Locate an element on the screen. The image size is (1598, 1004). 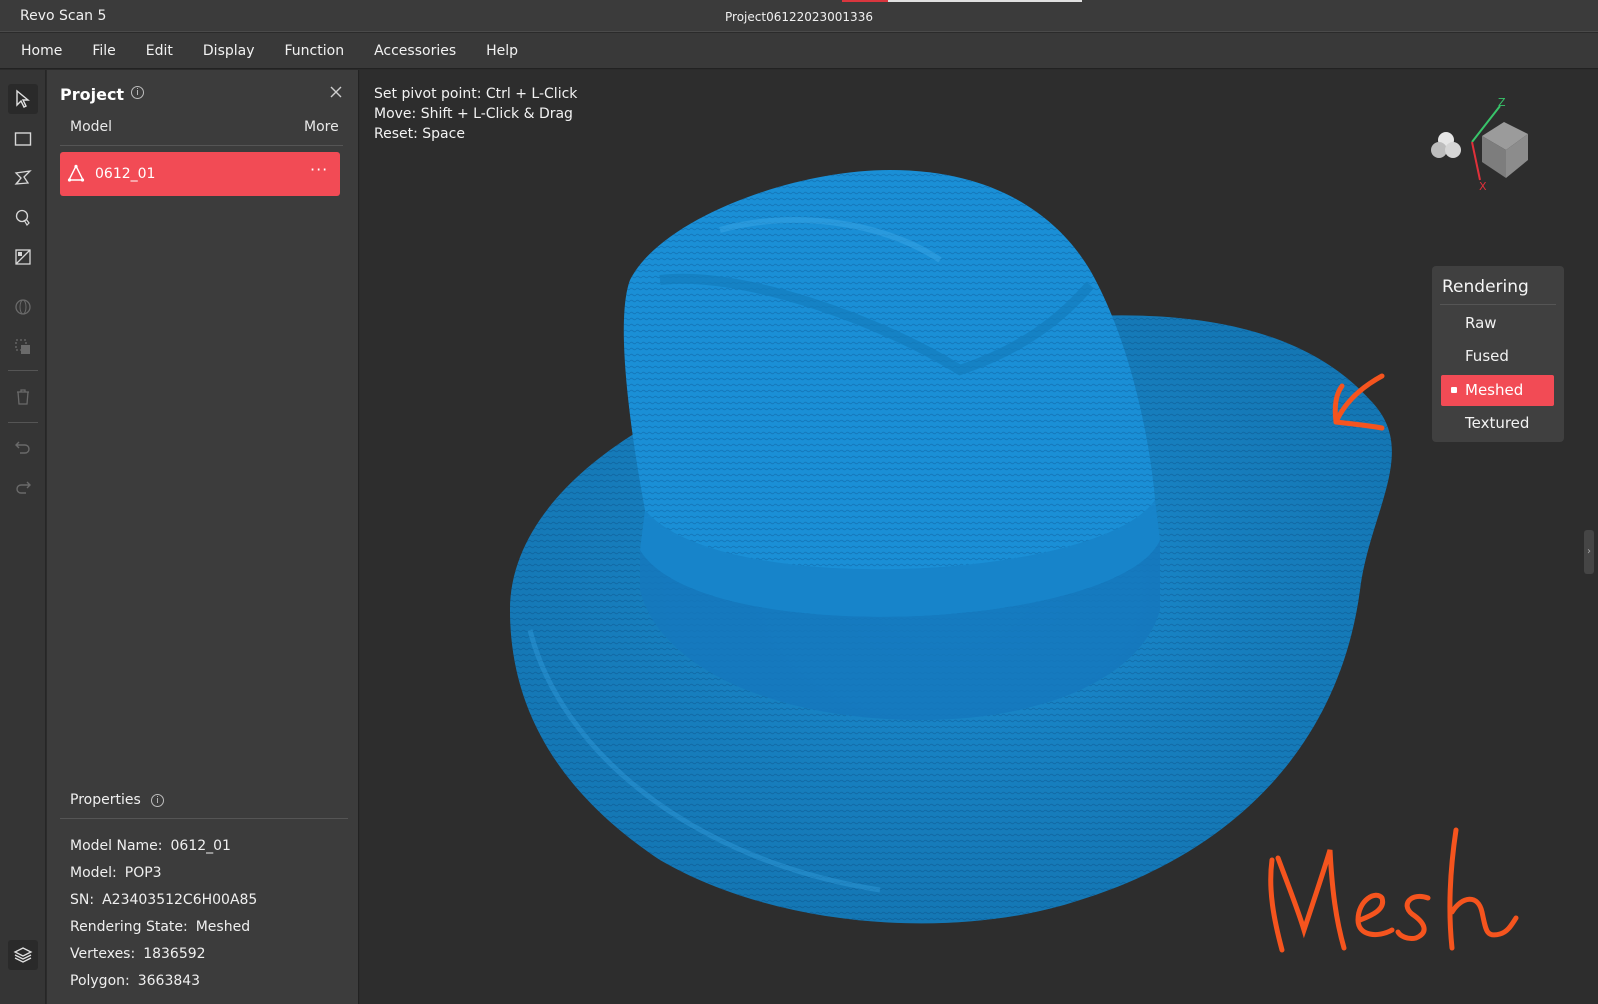
rendering-menu: Rendering Raw Fused Meshed Textured is located at coordinates (1498, 354).